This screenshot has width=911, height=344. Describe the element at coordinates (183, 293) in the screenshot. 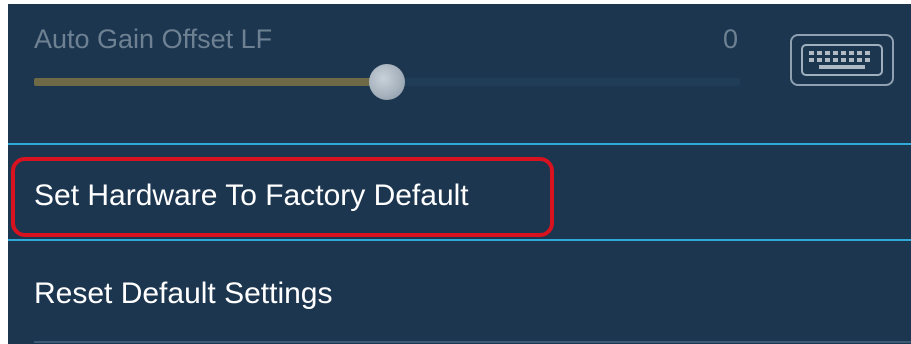

I see `reset-default-settings-label: Reset Default Settings` at that location.